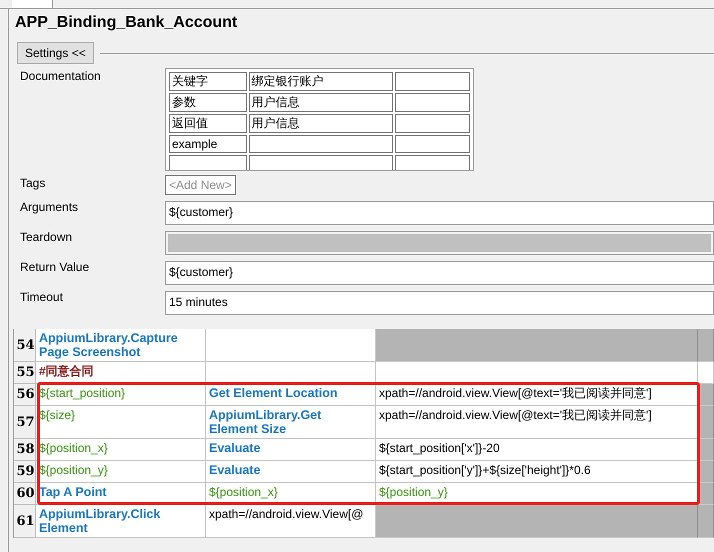 The height and width of the screenshot is (552, 714). Describe the element at coordinates (537, 450) in the screenshot. I see `table-cell: ${start_position['x']}-20` at that location.